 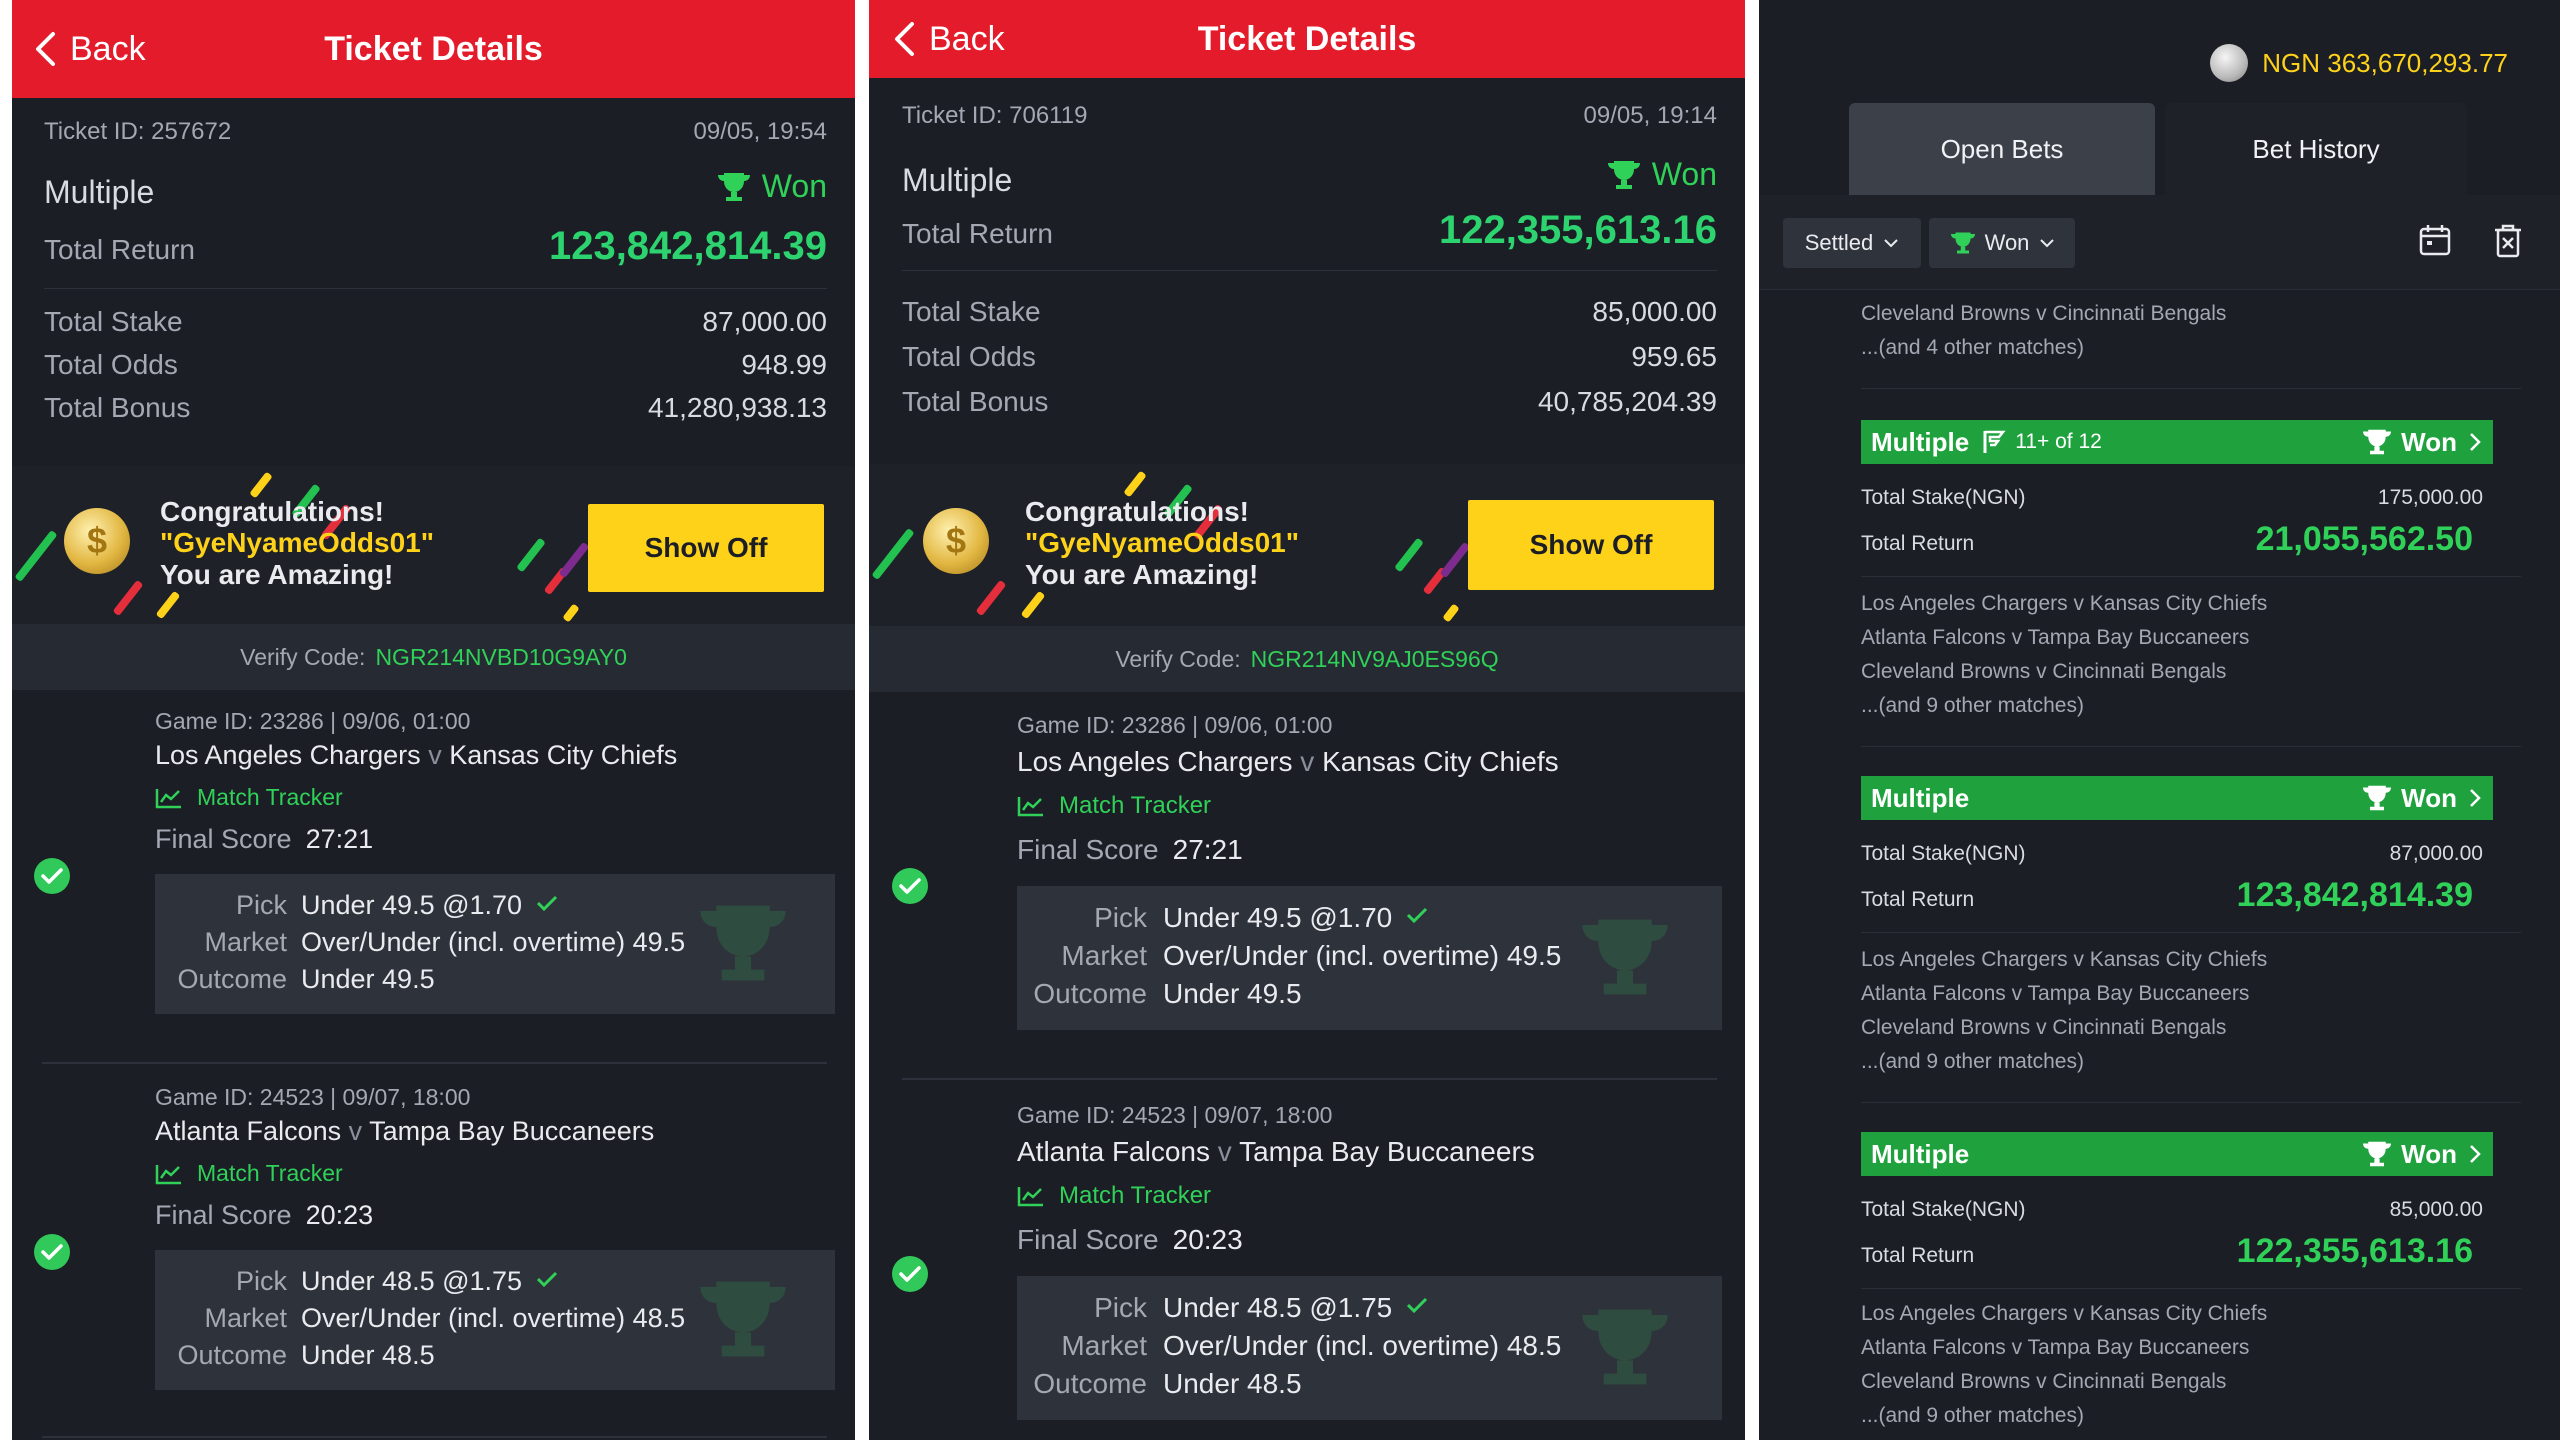 I want to click on match-tracker-label: Match Tracker, so click(x=1135, y=1195).